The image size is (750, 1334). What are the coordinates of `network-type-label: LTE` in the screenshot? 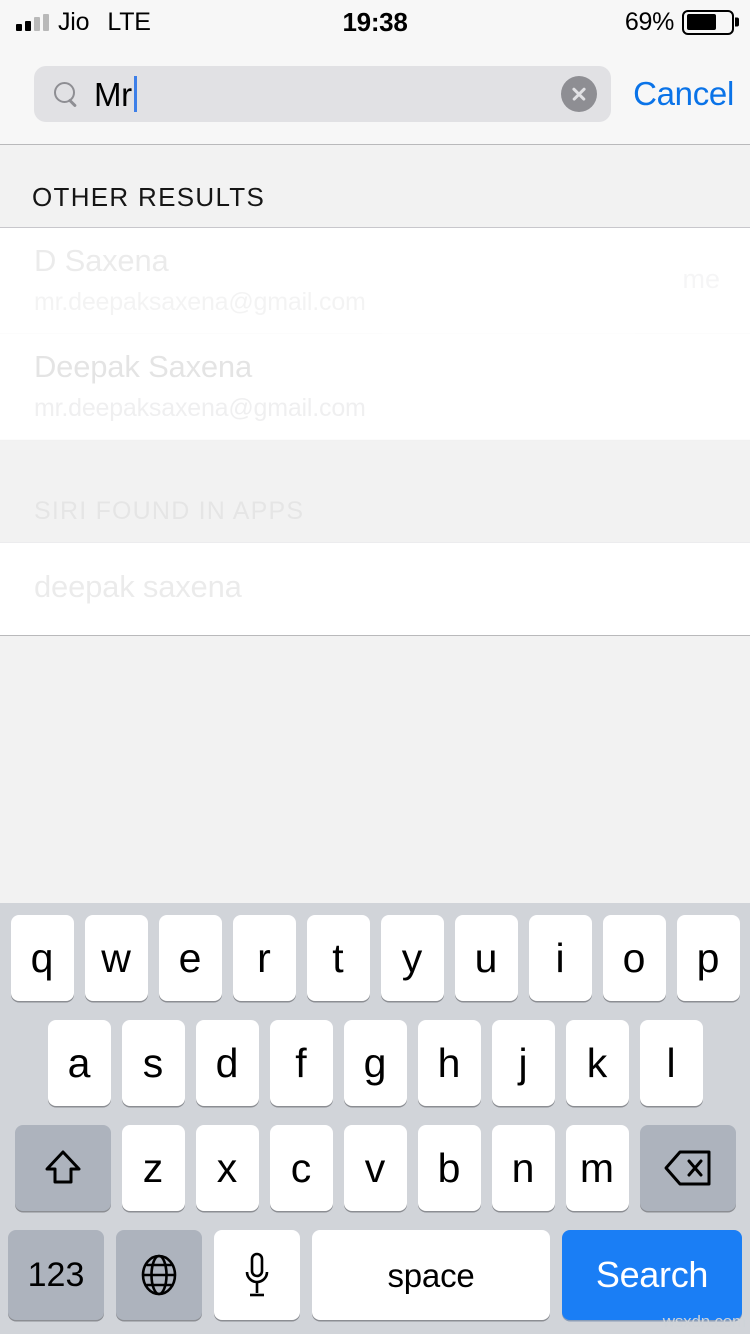 It's located at (129, 21).